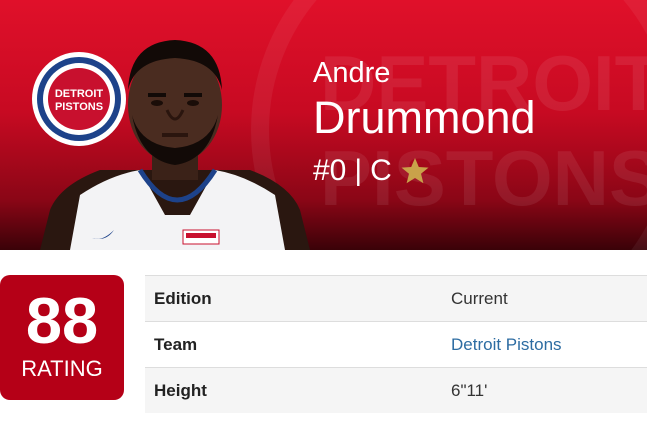 This screenshot has width=647, height=424. Describe the element at coordinates (62, 368) in the screenshot. I see `rating-label: RATING` at that location.